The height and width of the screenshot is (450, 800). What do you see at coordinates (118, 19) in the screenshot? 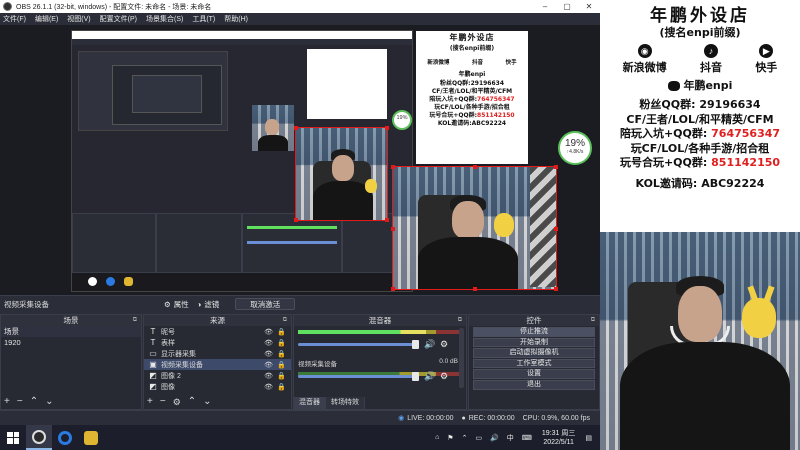
I see `menu-profile: 配置文件(P)` at bounding box center [118, 19].